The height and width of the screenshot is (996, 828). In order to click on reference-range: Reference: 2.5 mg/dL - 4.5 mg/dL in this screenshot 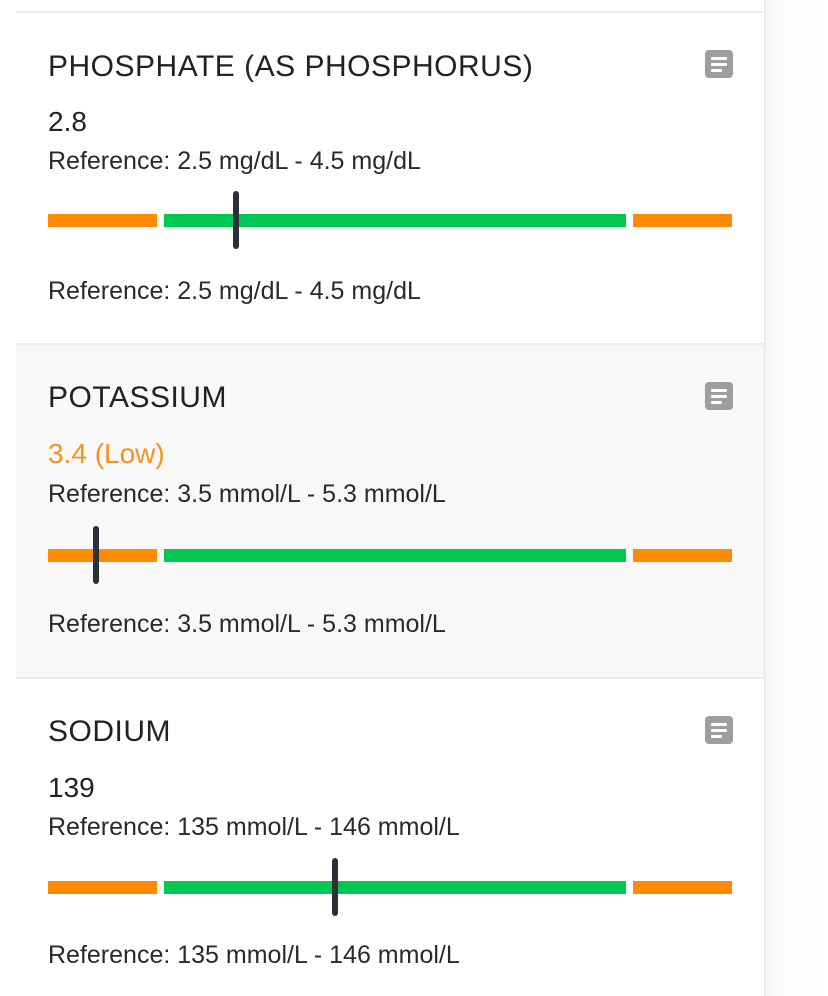, I will do `click(234, 161)`.